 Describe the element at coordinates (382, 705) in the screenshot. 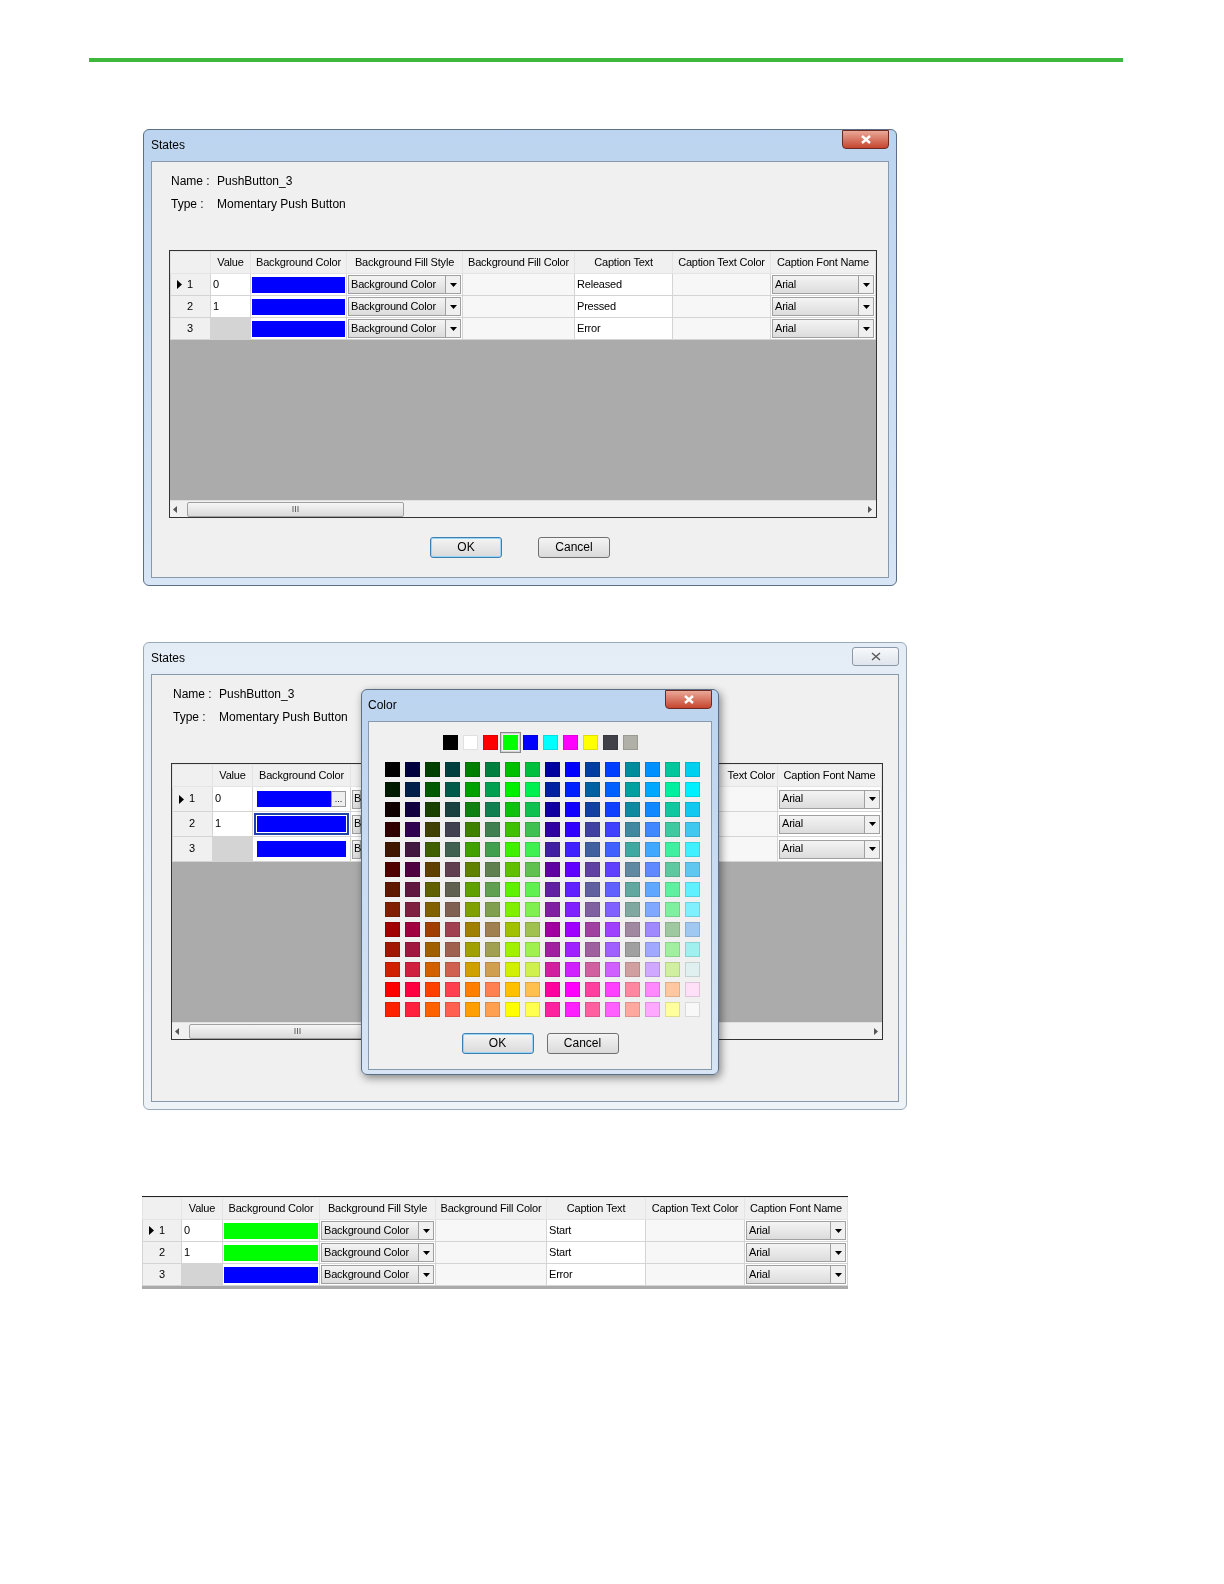

I see `window-title: Color` at that location.